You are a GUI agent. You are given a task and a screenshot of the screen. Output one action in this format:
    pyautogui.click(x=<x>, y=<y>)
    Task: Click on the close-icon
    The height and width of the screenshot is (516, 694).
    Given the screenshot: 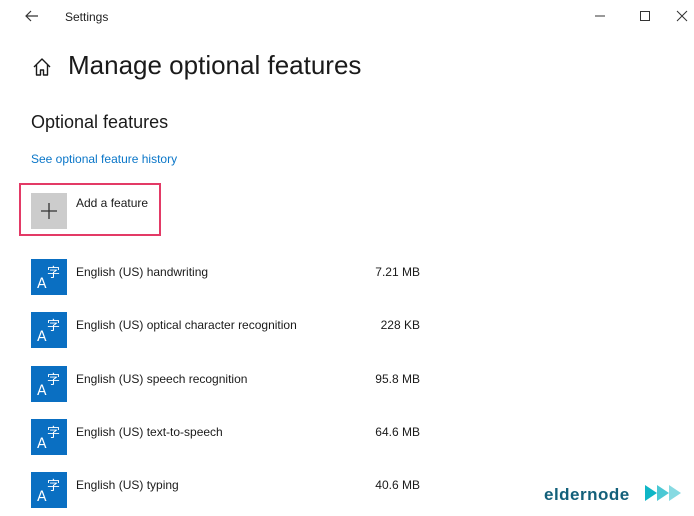 What is the action you would take?
    pyautogui.click(x=680, y=16)
    